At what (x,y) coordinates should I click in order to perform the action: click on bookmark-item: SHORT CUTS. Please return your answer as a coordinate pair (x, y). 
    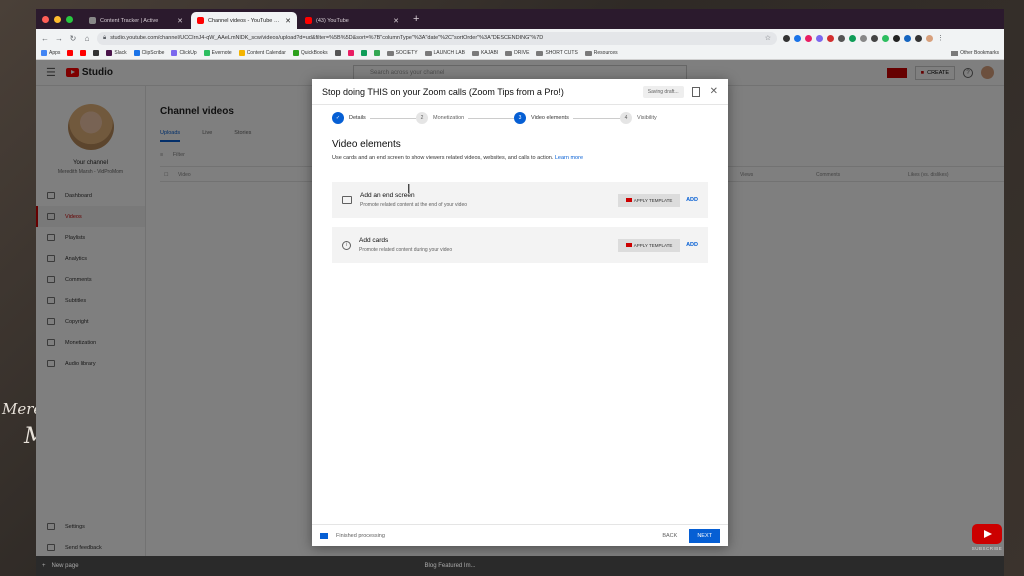
    Looking at the image, I should click on (557, 53).